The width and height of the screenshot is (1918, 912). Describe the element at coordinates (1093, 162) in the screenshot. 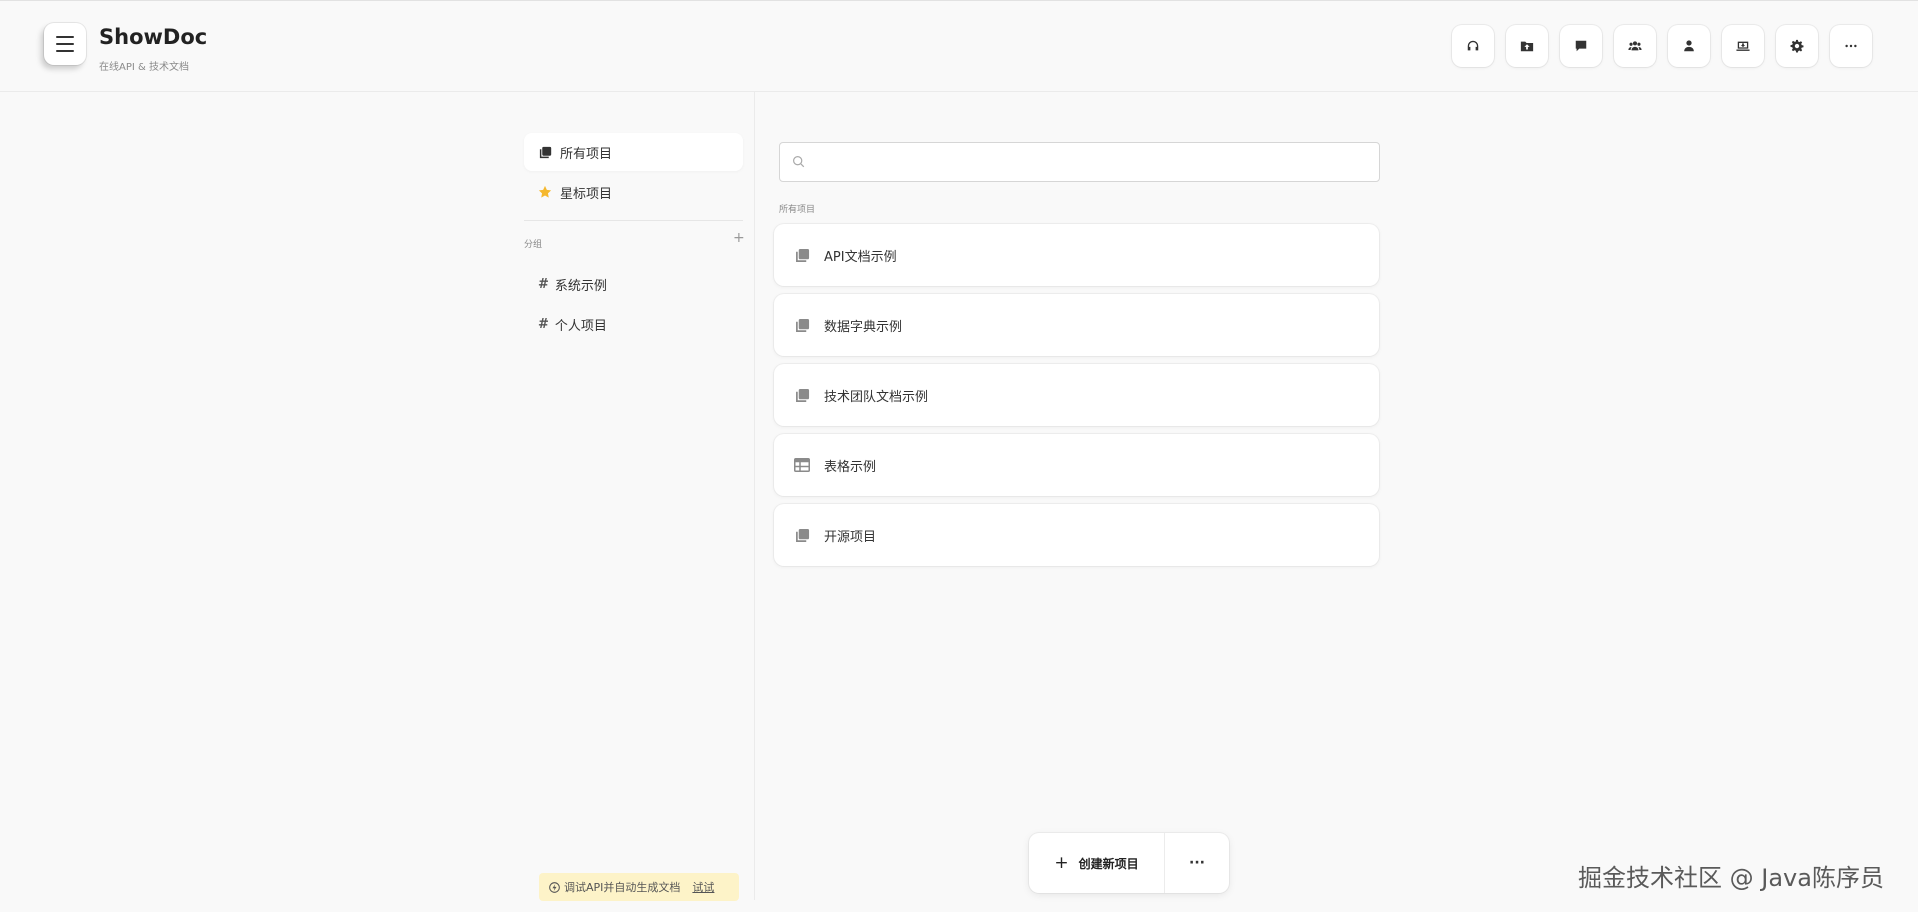

I see `search-input` at that location.